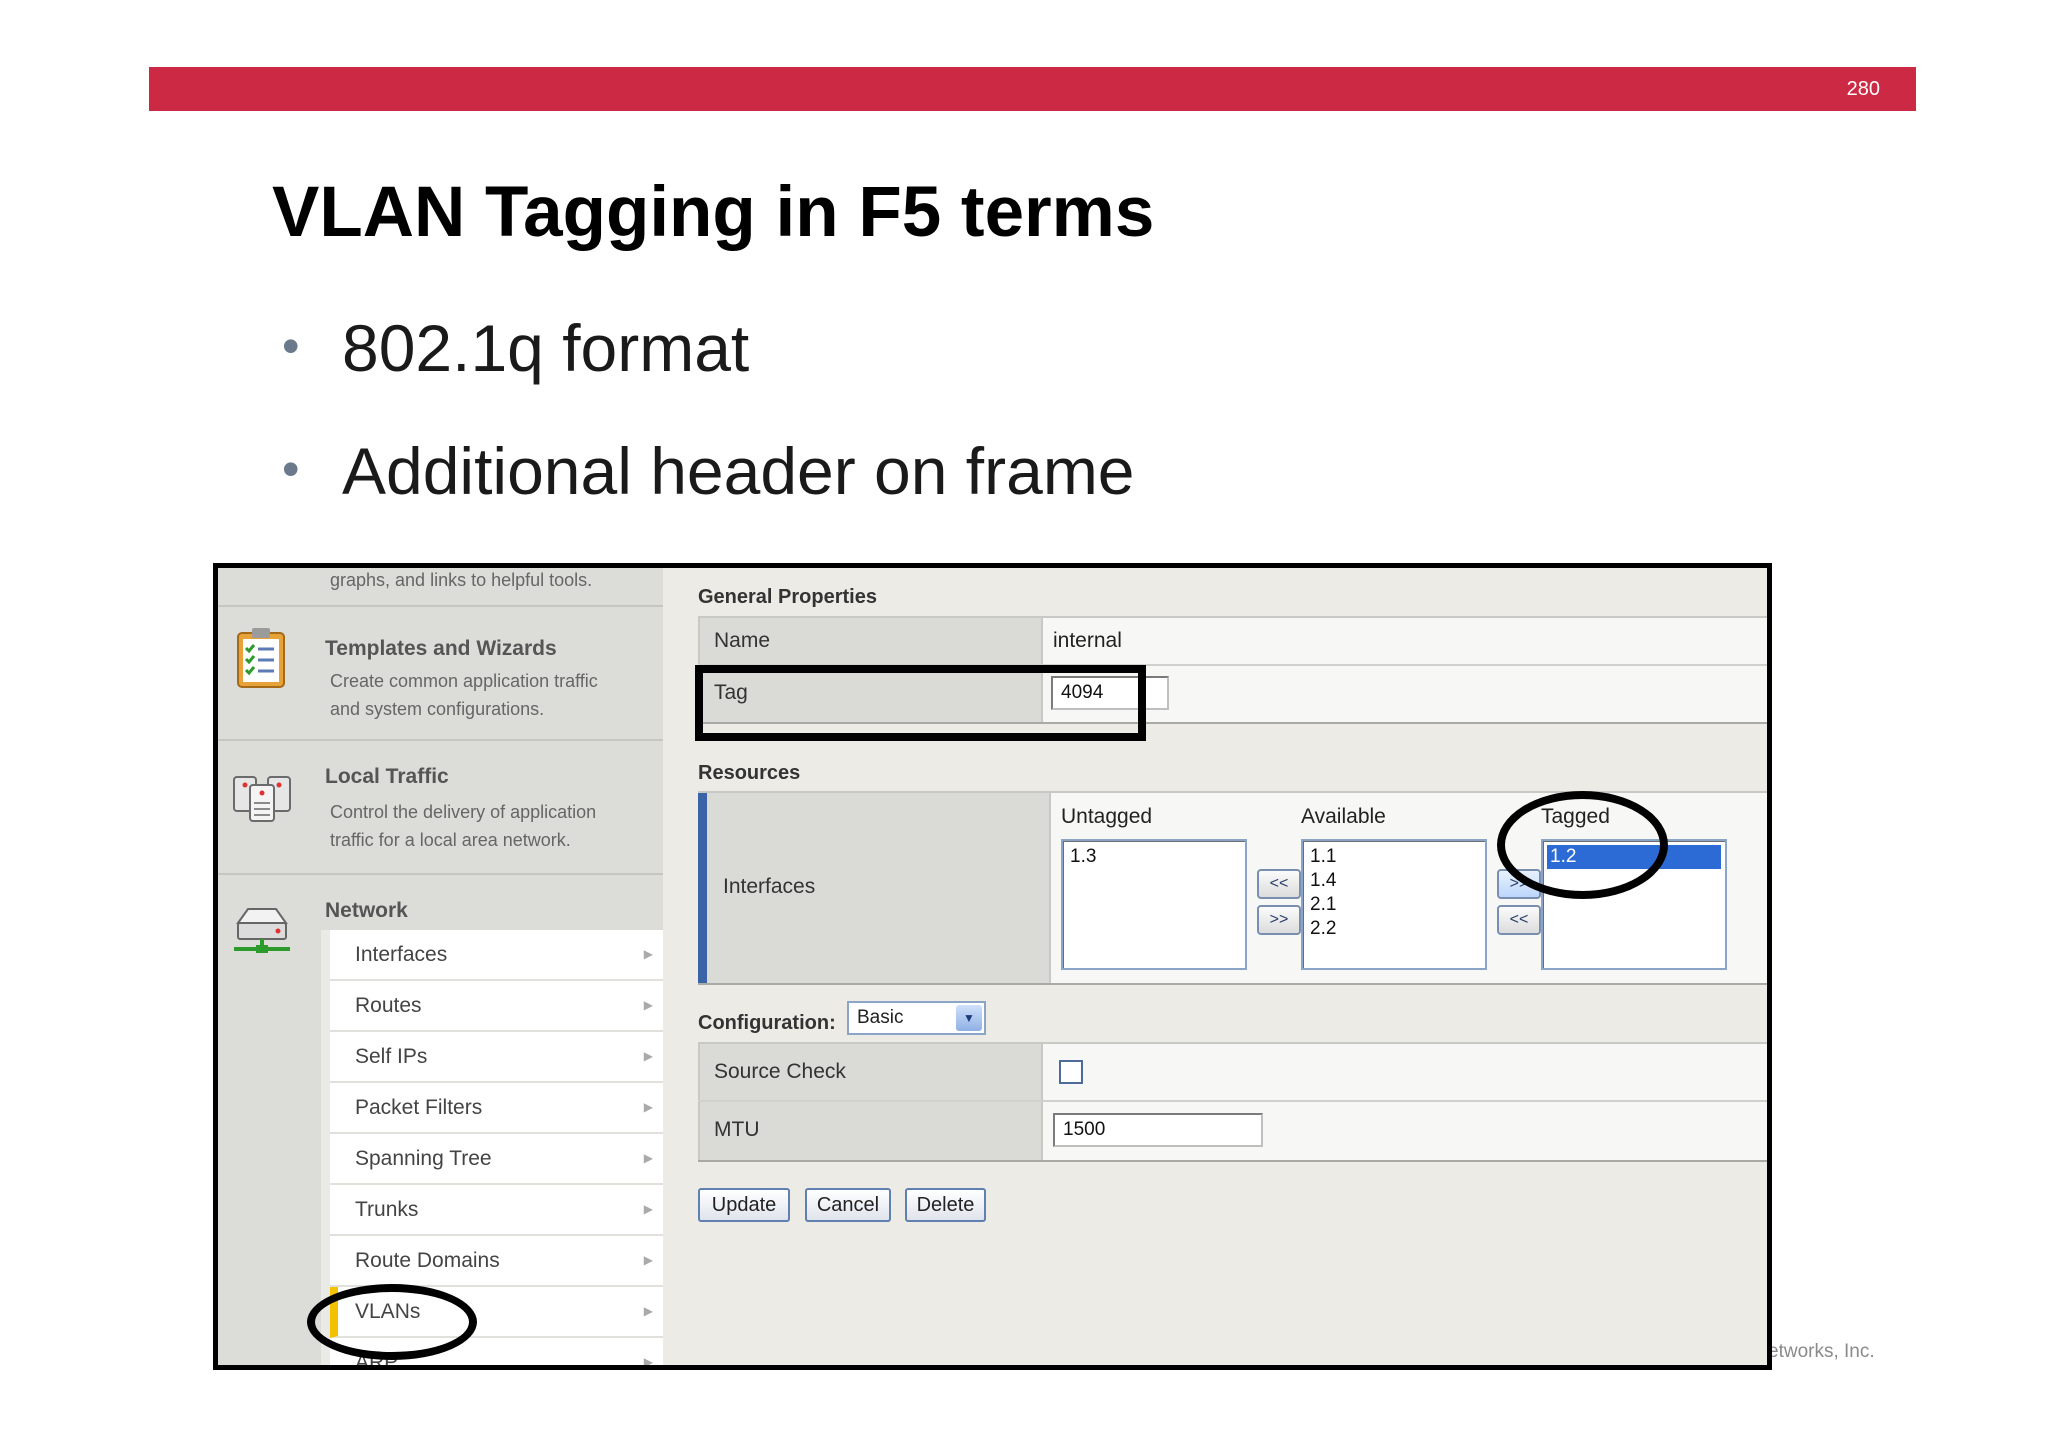  What do you see at coordinates (261, 658) in the screenshot?
I see `clipboard-checklist-icon` at bounding box center [261, 658].